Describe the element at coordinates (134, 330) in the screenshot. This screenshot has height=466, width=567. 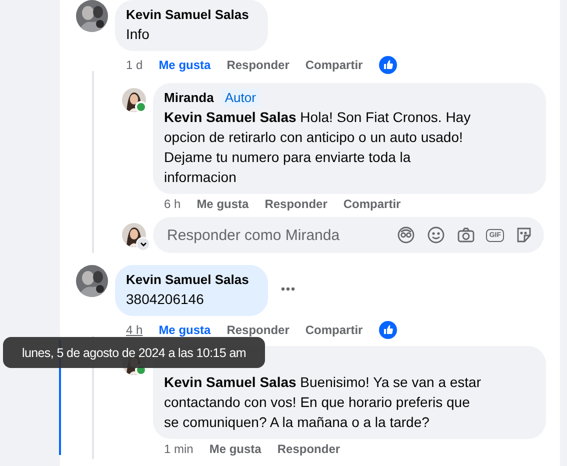
I see `comment-time: 4 h` at that location.